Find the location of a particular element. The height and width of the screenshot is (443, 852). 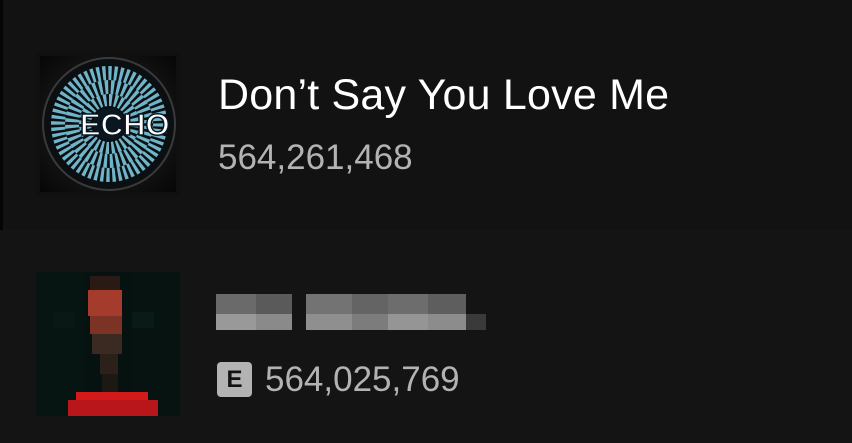

album-art: ECHO is located at coordinates (108, 124).